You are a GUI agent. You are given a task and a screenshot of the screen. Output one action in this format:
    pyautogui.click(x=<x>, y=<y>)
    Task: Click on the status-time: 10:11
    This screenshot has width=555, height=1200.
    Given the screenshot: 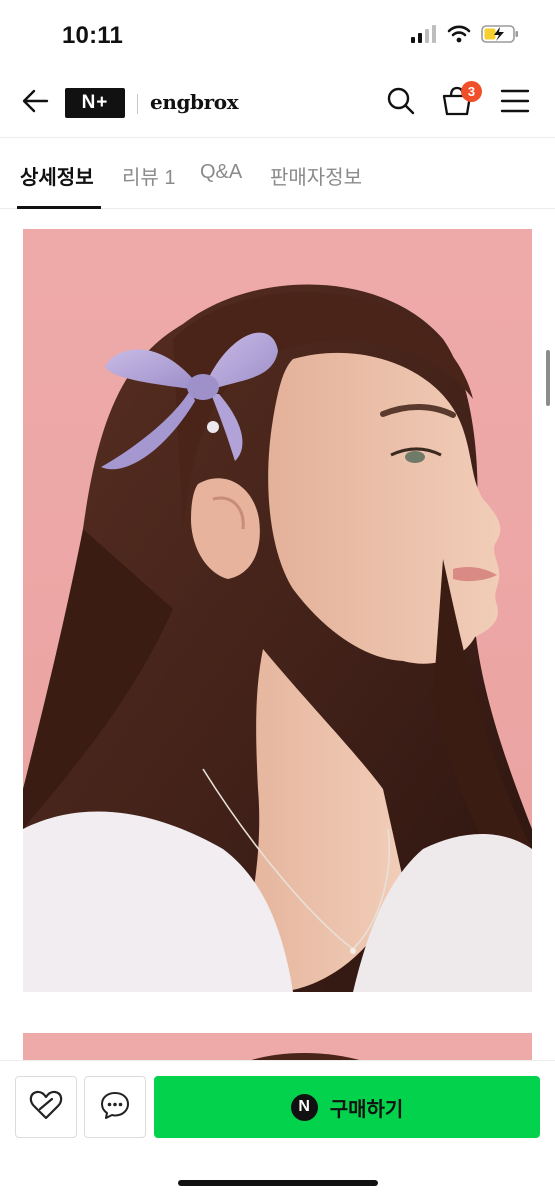 What is the action you would take?
    pyautogui.click(x=93, y=35)
    